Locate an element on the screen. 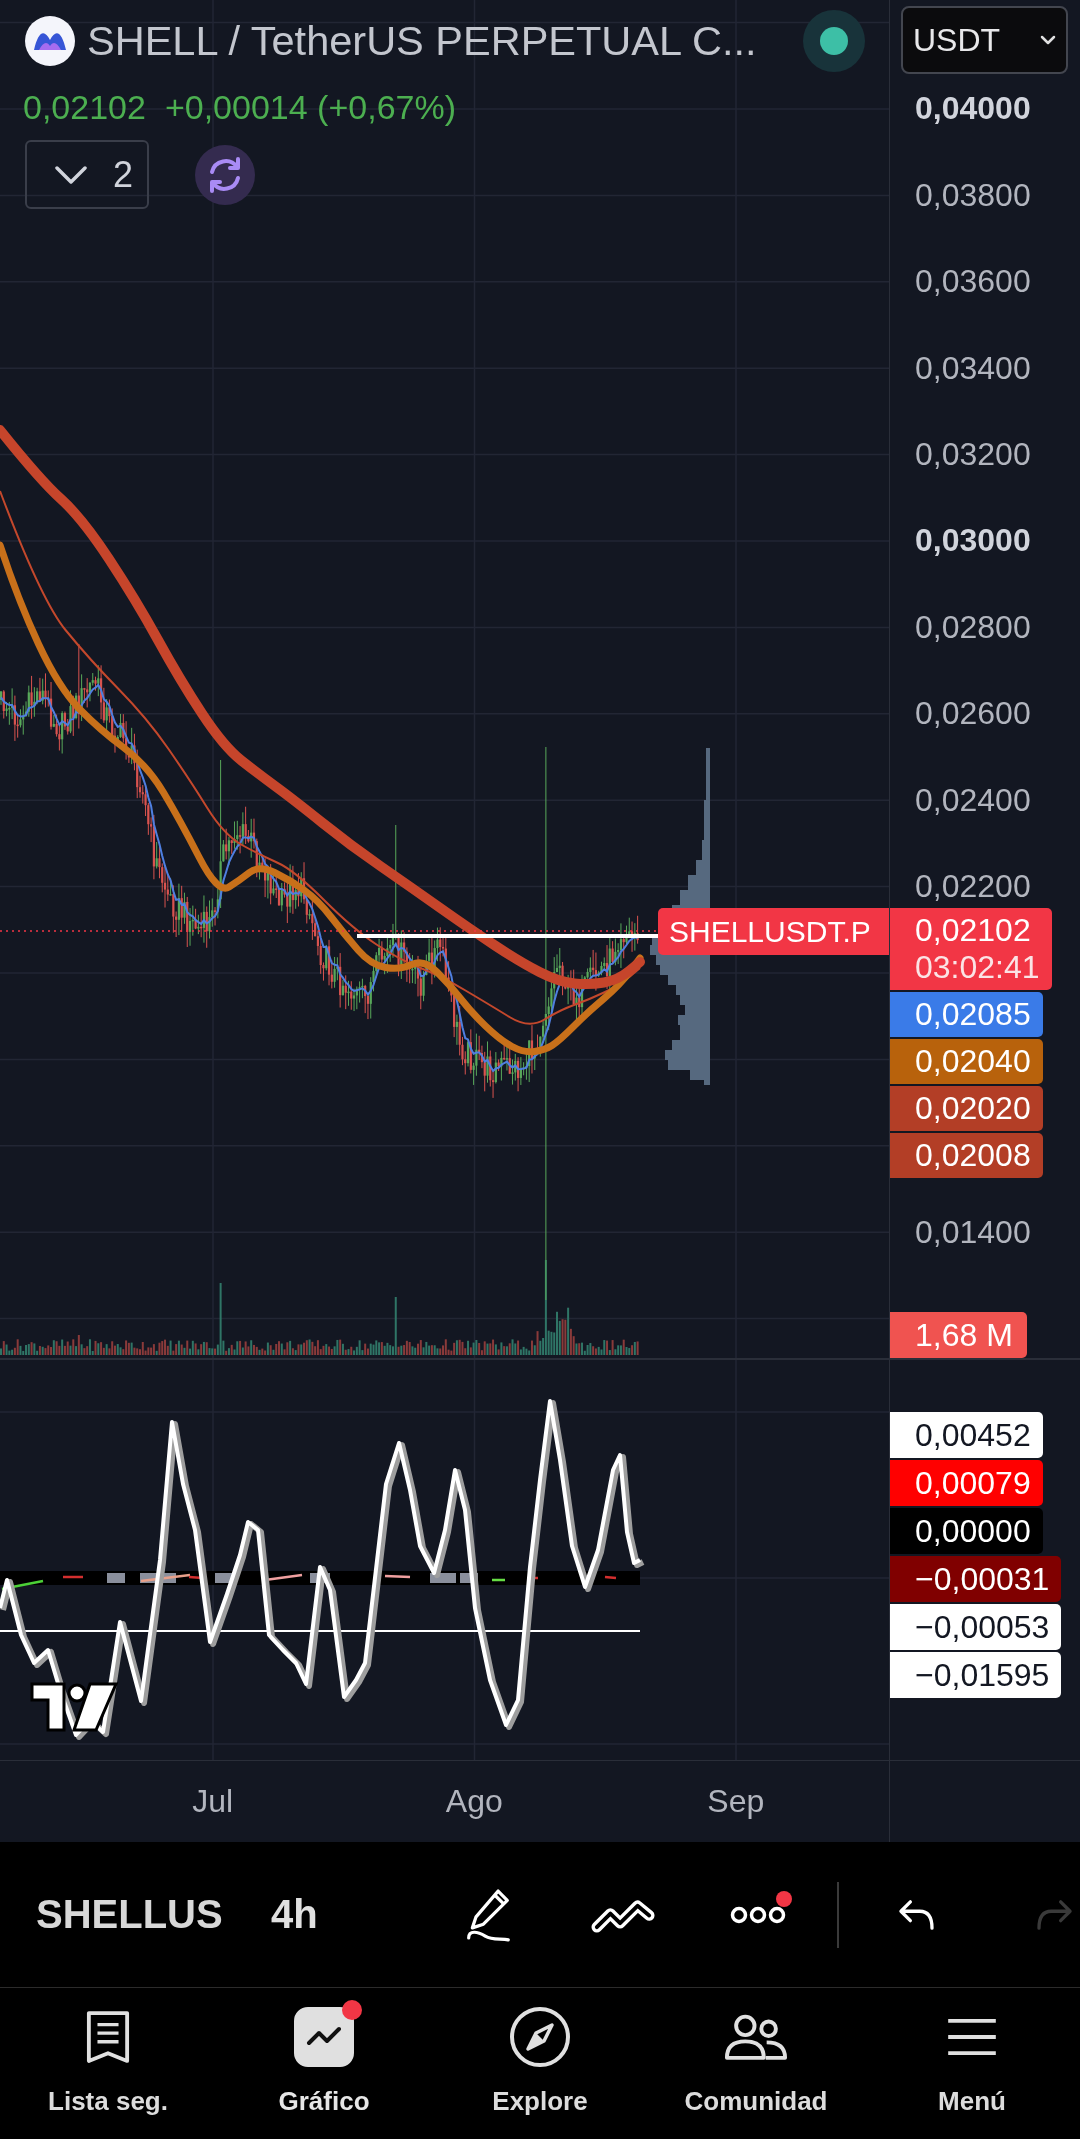 This screenshot has height=2139, width=1080. price-axis-label: 0,03800 is located at coordinates (973, 195).